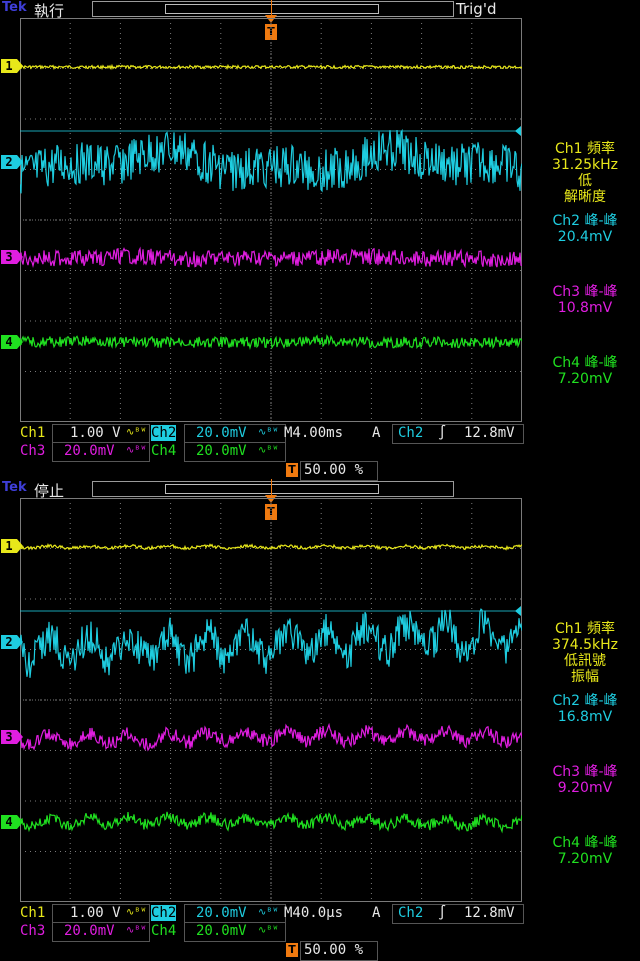 The height and width of the screenshot is (961, 640). What do you see at coordinates (585, 788) in the screenshot?
I see `measurement-value: 9.20mV` at bounding box center [585, 788].